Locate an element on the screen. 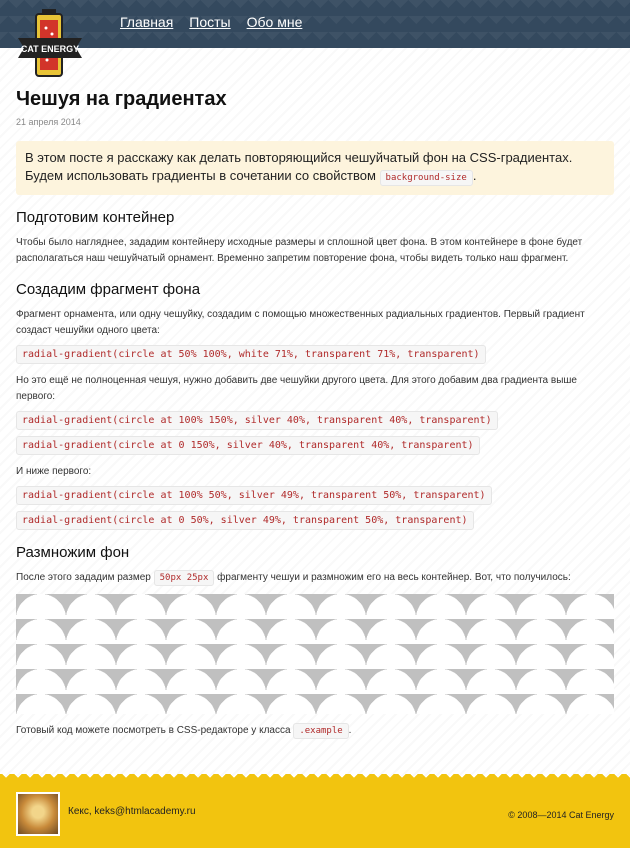  main-nav: Главная Посты Обо мне is located at coordinates (211, 22).